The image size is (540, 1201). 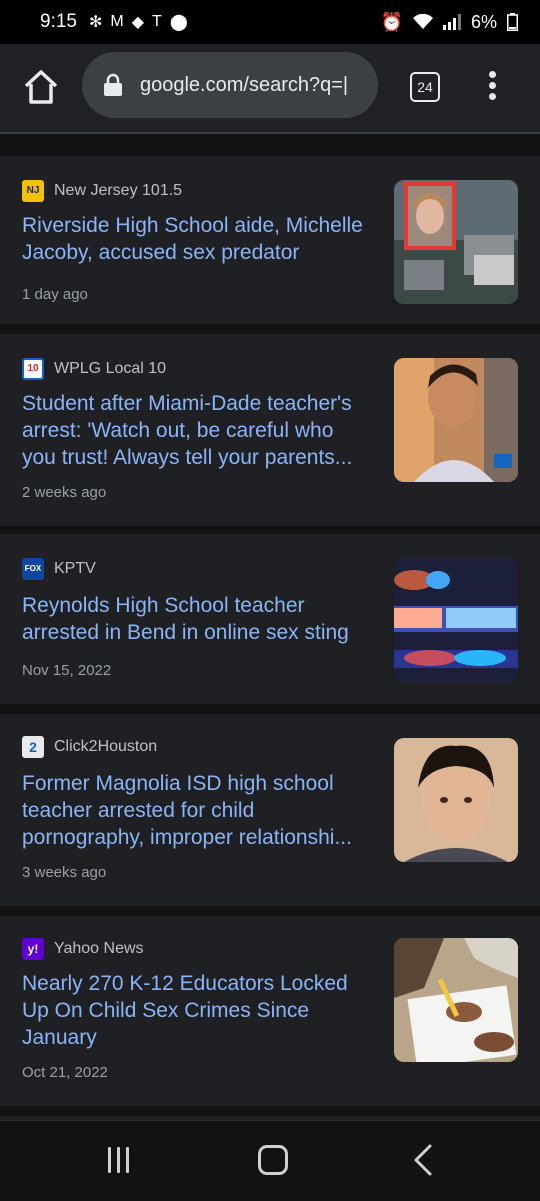 What do you see at coordinates (122, 1160) in the screenshot?
I see `recent-apps-icon` at bounding box center [122, 1160].